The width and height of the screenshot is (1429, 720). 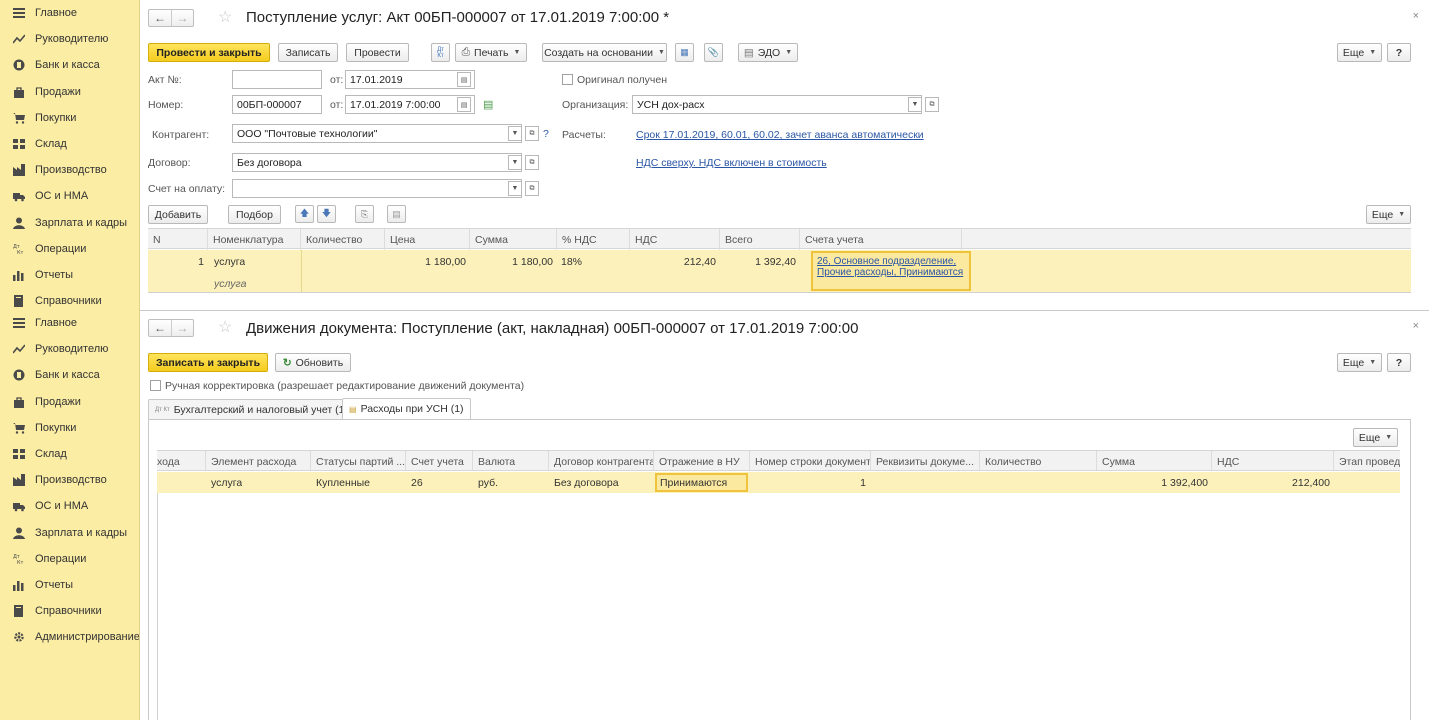 What do you see at coordinates (546, 134) in the screenshot?
I see `help-question-label: ?` at bounding box center [546, 134].